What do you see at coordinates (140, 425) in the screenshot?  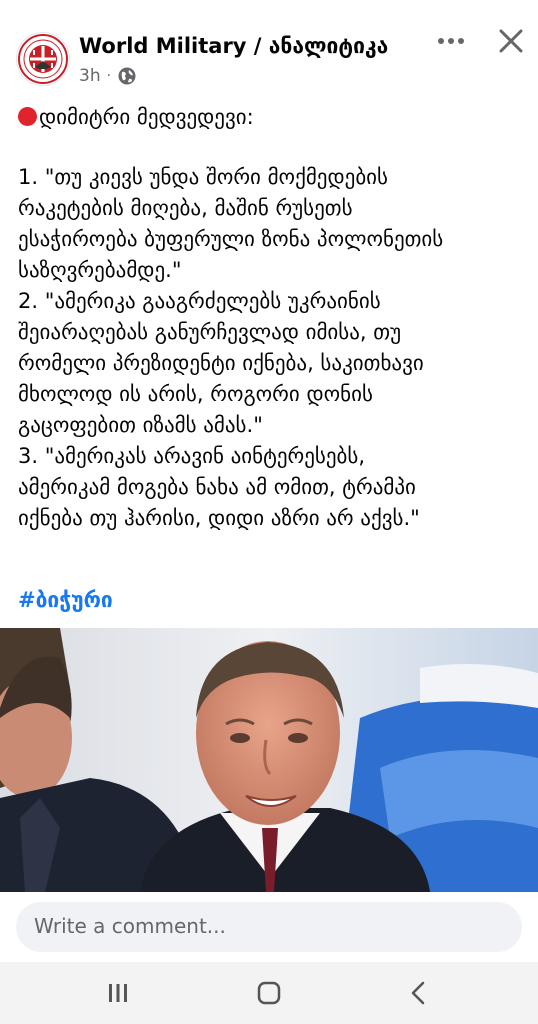 I see `post-line: გაცოფებით იზამს ამას."` at bounding box center [140, 425].